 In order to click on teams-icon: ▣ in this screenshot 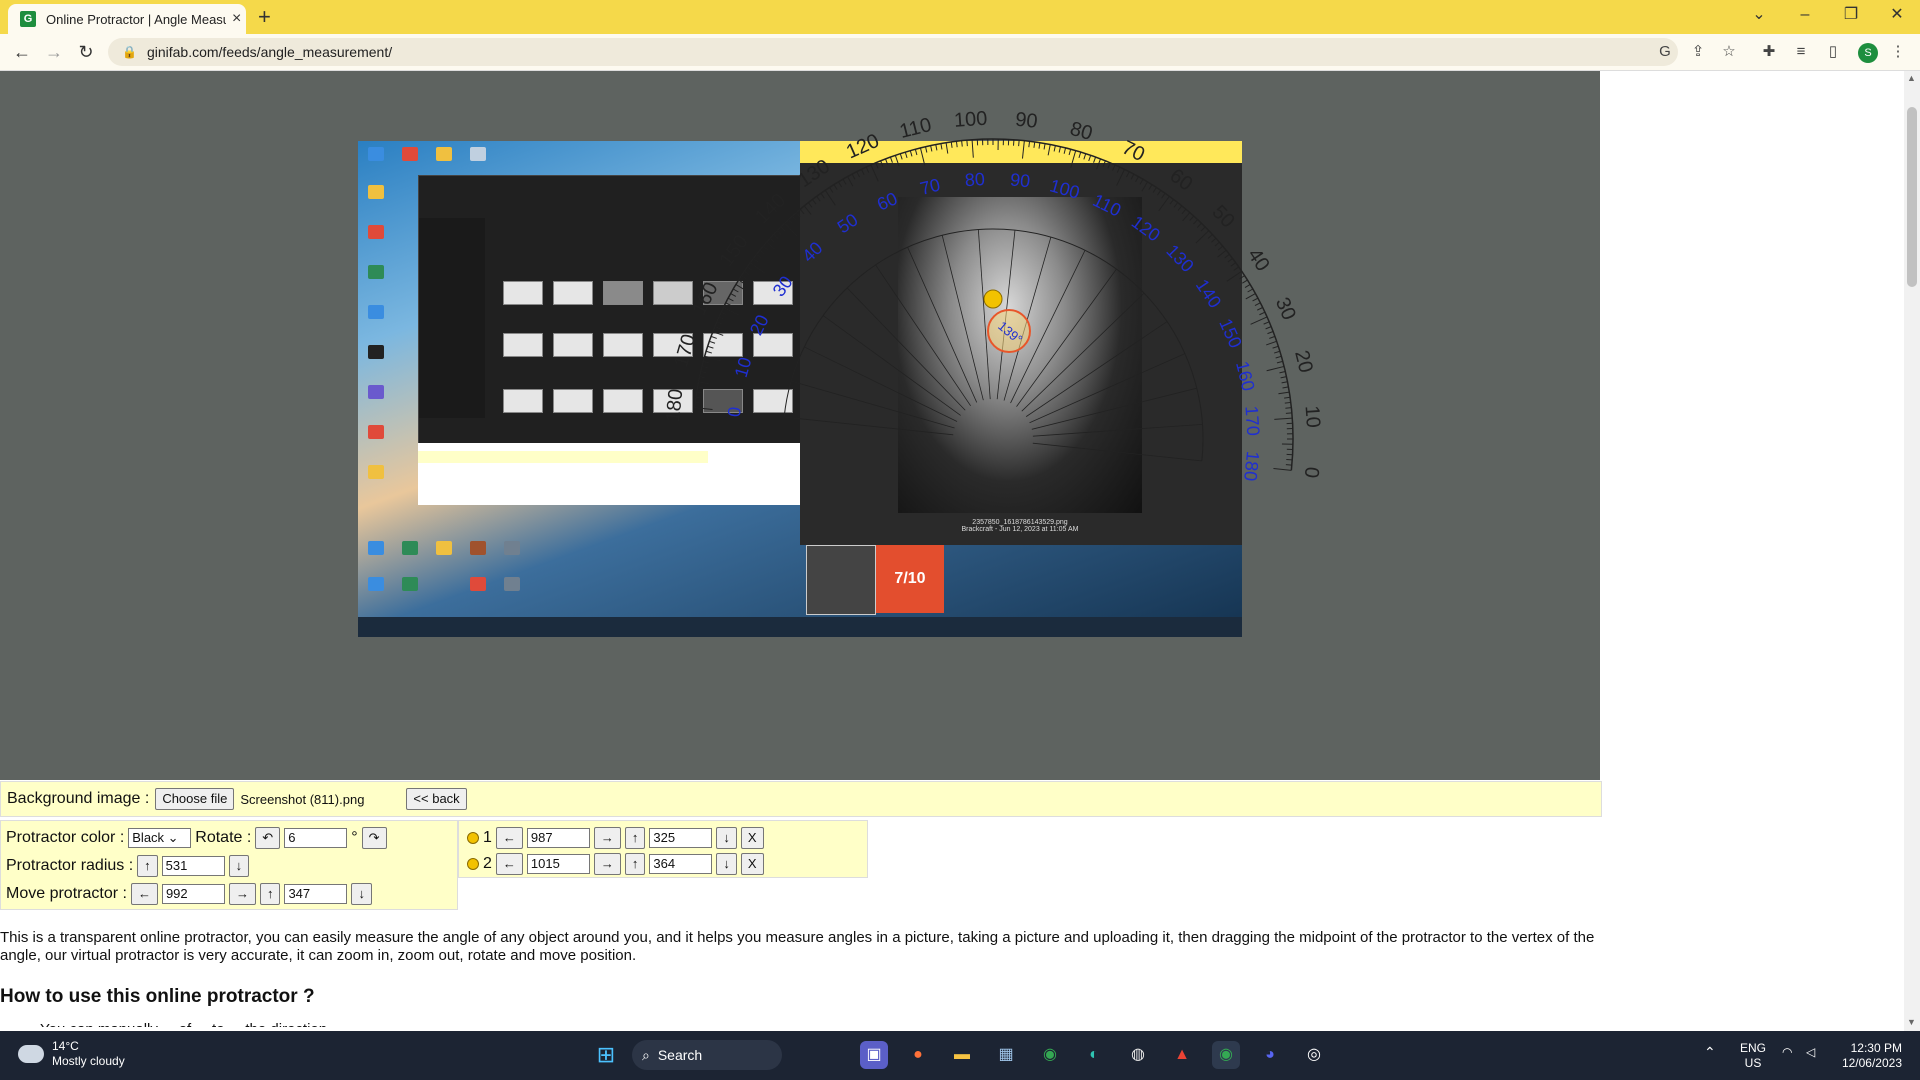, I will do `click(874, 1055)`.